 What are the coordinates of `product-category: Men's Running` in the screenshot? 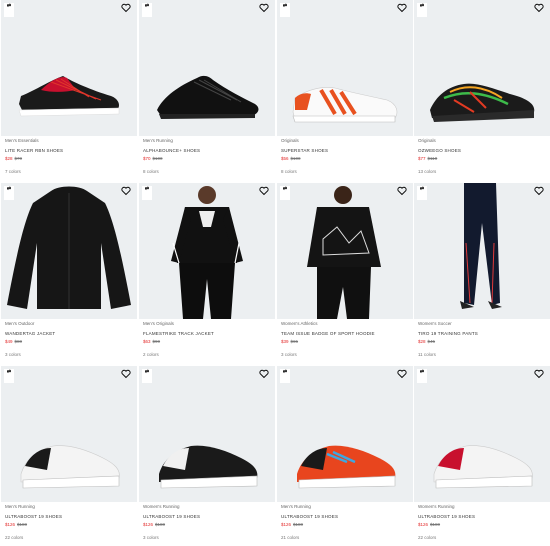 It's located at (20, 506).